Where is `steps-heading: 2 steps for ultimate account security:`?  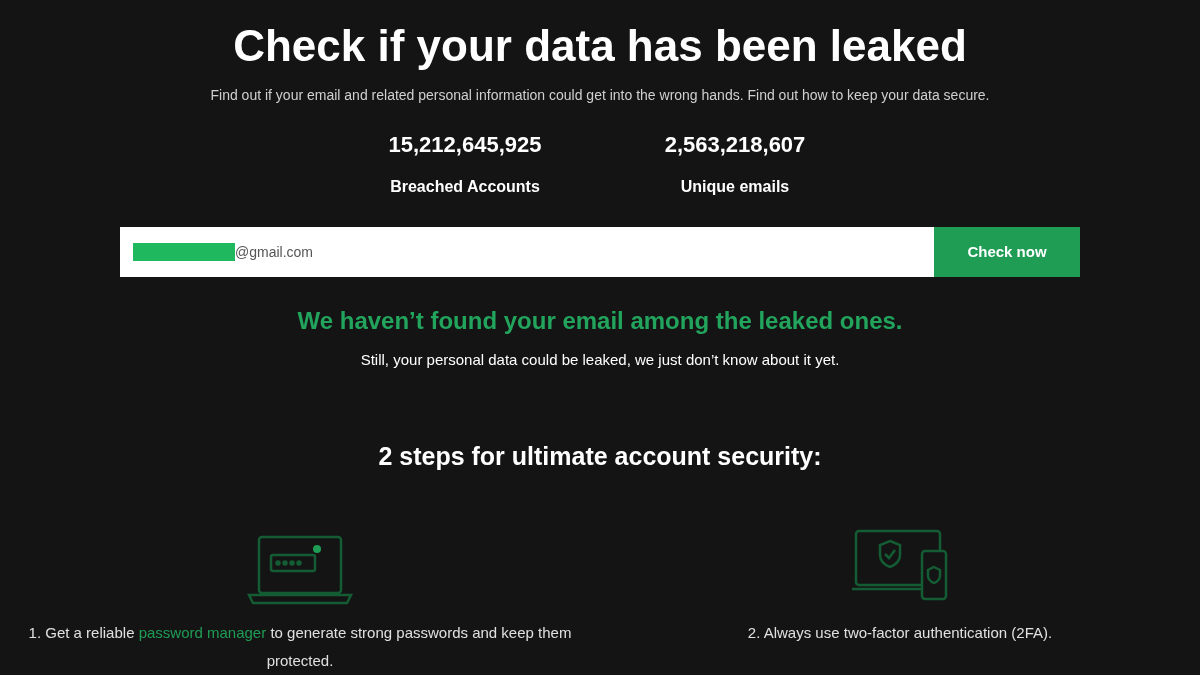
steps-heading: 2 steps for ultimate account security: is located at coordinates (600, 456).